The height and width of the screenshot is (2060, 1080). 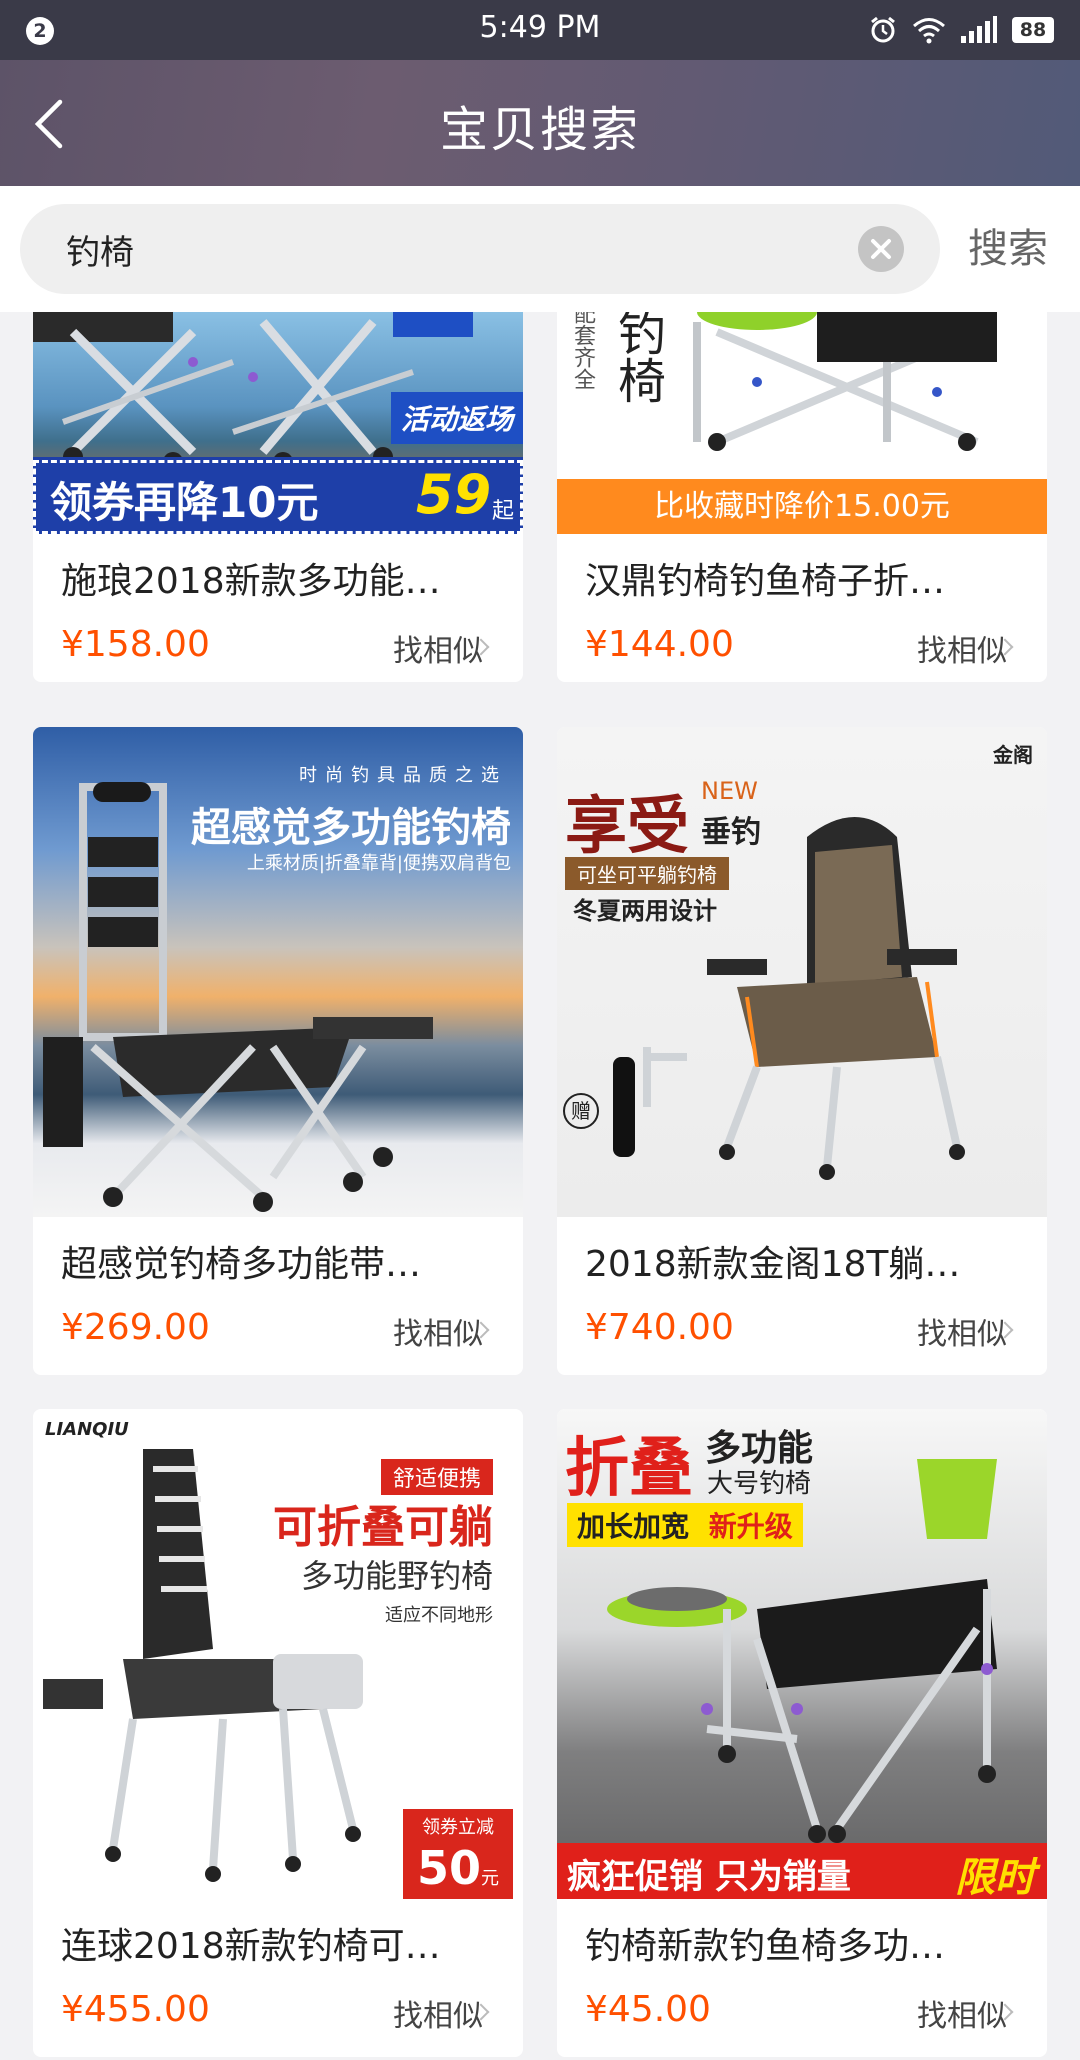 What do you see at coordinates (802, 1296) in the screenshot?
I see `product-info: 2018新款金阁18T躺… ¥740.00 找相似` at bounding box center [802, 1296].